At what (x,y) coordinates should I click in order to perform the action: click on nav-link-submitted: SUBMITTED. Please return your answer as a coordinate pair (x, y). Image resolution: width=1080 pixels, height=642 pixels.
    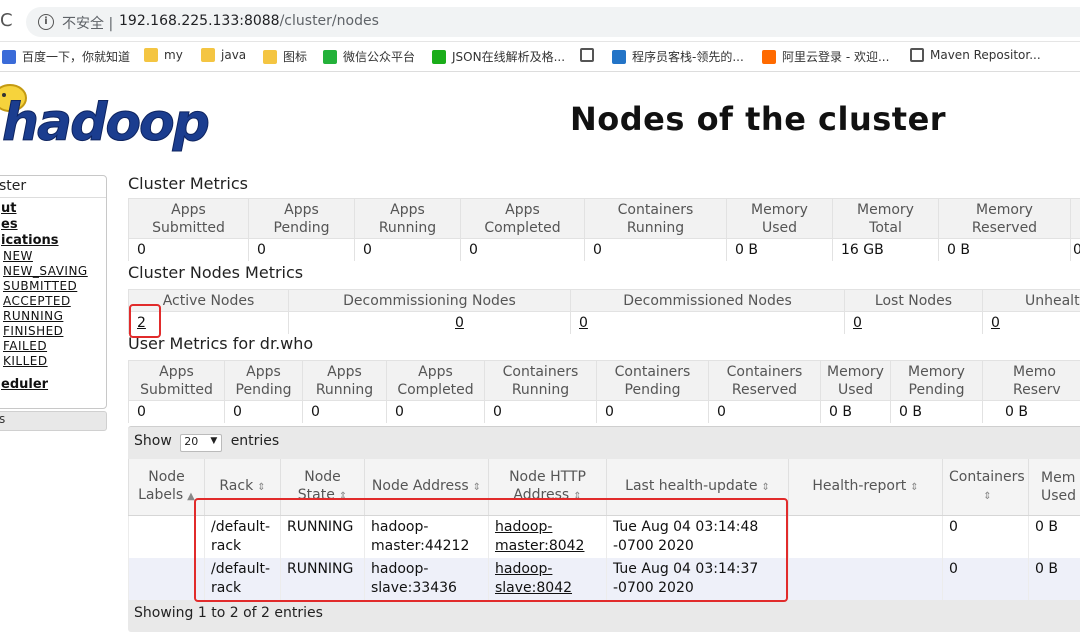
    Looking at the image, I should click on (53, 286).